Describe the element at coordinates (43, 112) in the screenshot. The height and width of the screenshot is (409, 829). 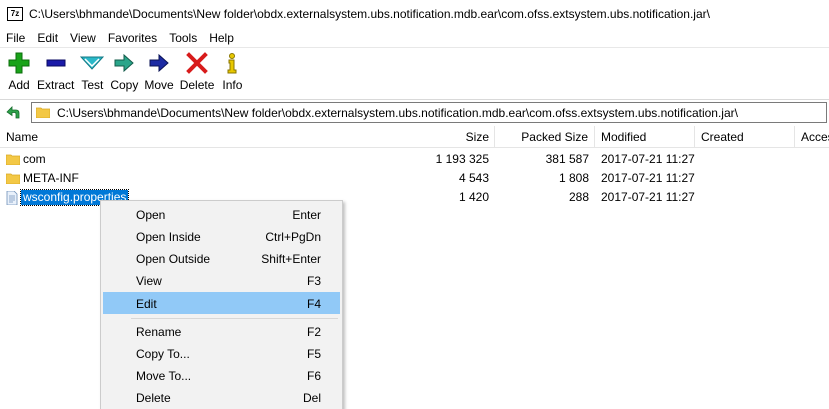
I see `folder-icon` at that location.